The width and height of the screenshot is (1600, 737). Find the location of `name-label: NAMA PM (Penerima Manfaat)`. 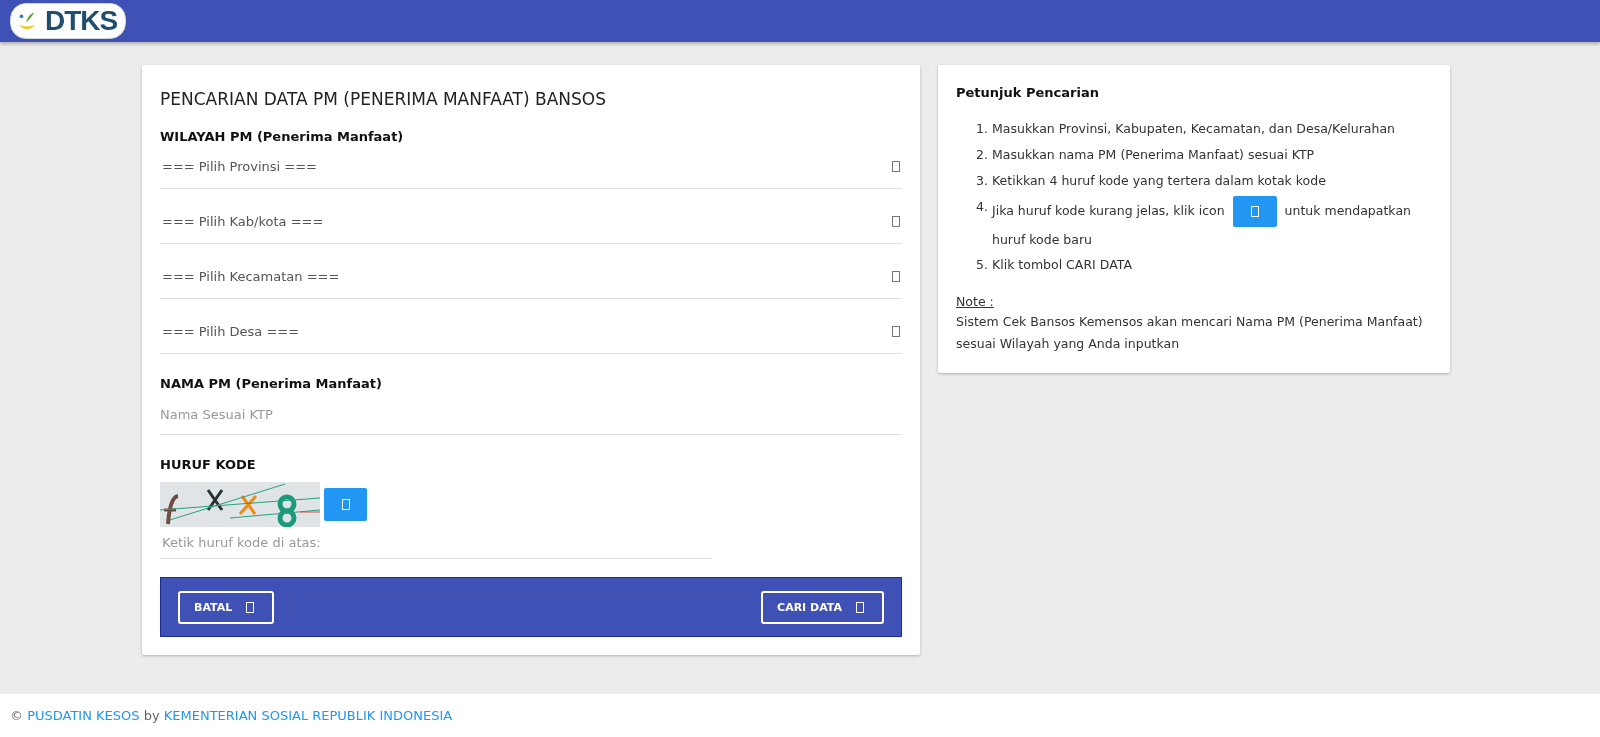

name-label: NAMA PM (Penerima Manfaat) is located at coordinates (271, 383).